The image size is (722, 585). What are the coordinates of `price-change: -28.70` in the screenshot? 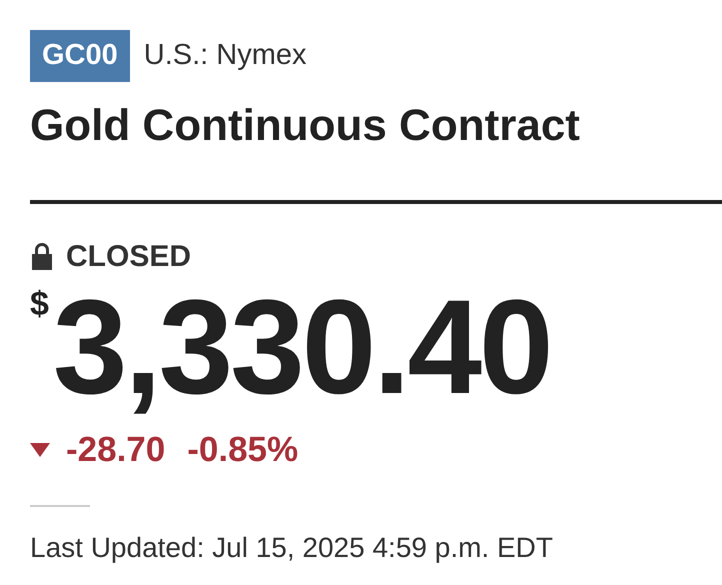 It's located at (116, 450).